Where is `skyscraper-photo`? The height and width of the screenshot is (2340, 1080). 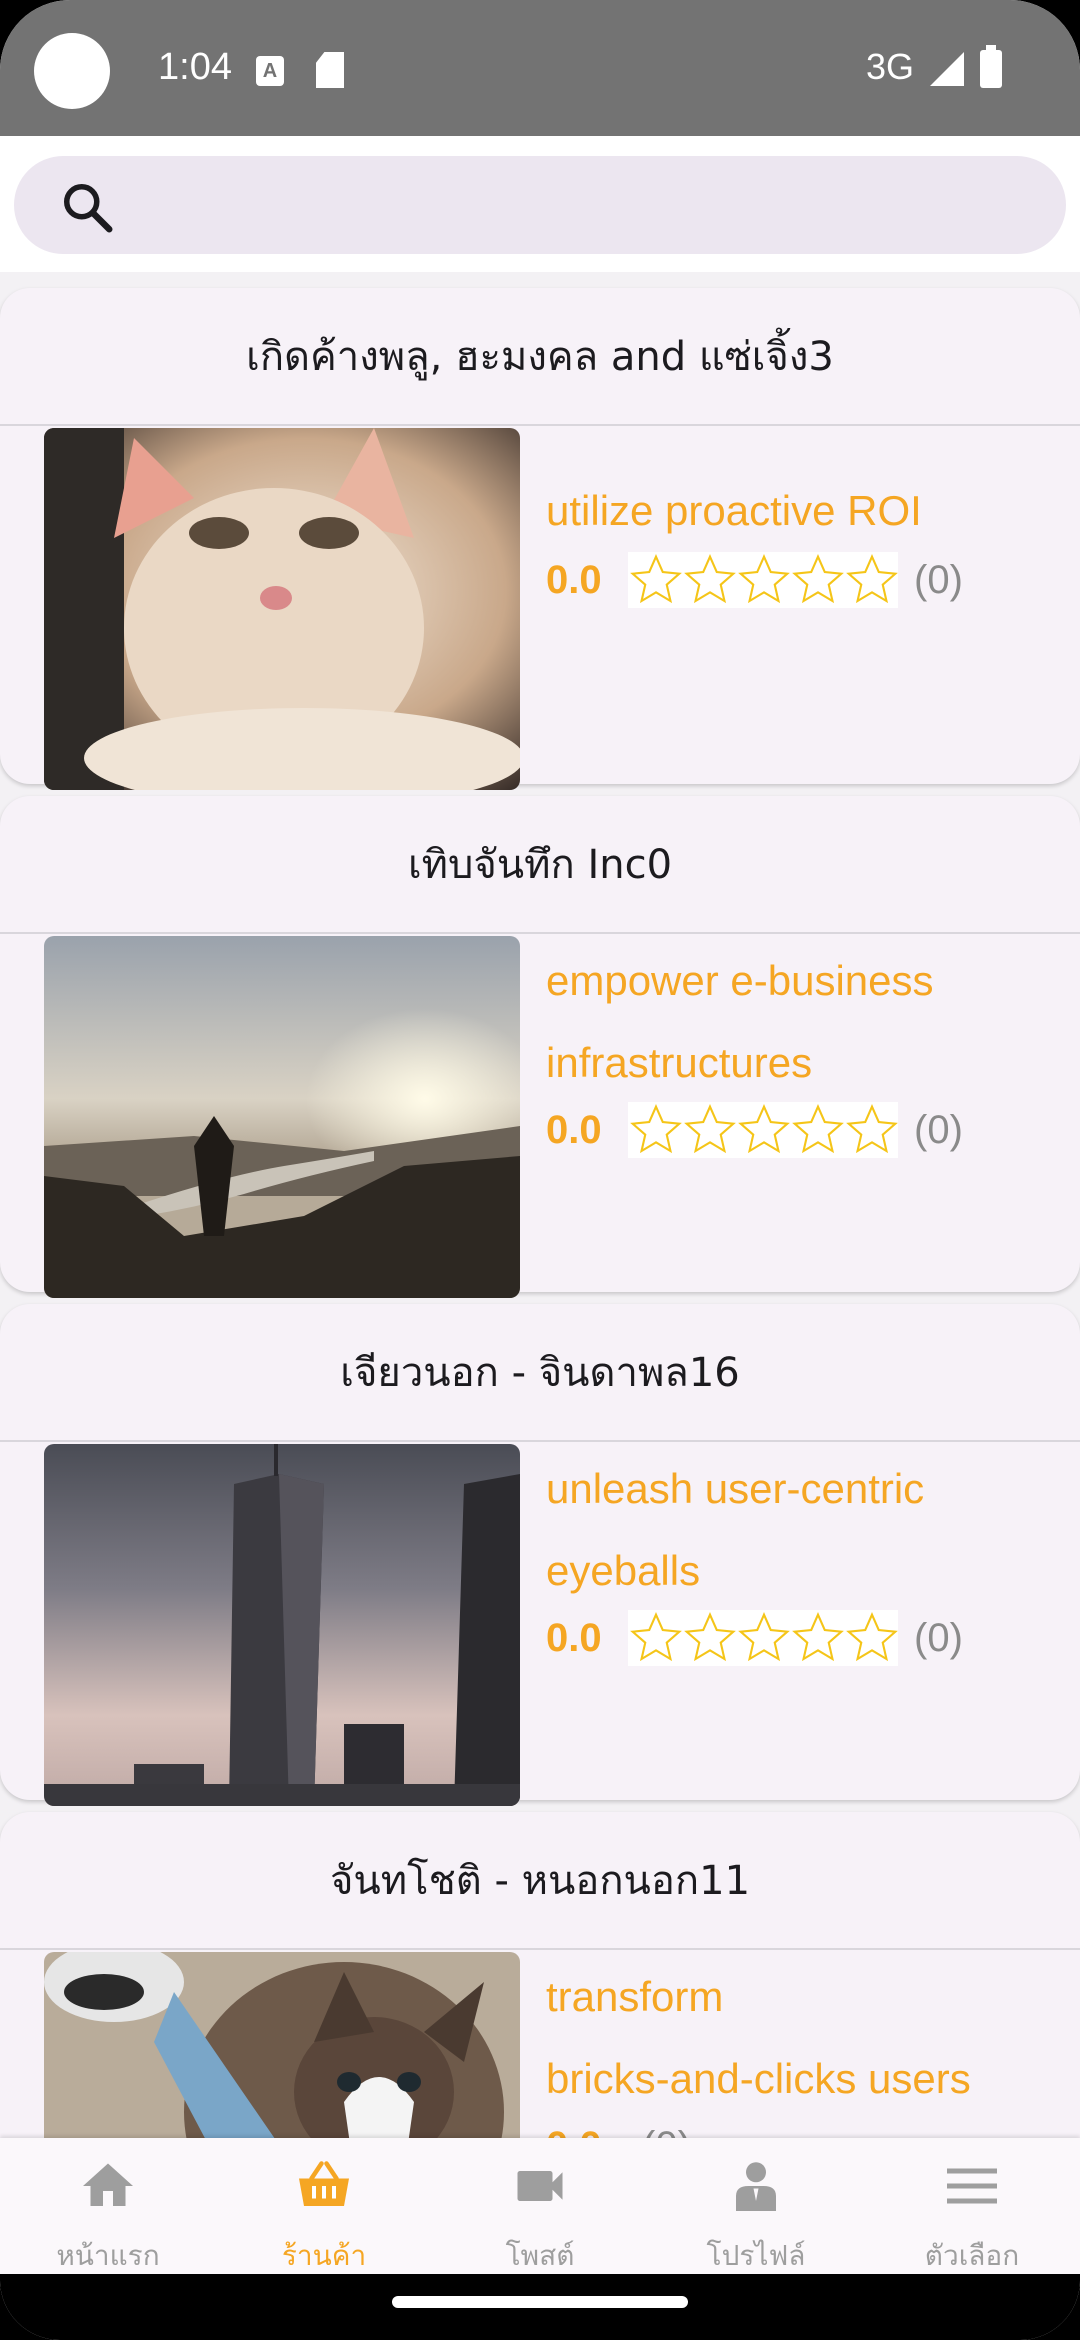 skyscraper-photo is located at coordinates (282, 1625).